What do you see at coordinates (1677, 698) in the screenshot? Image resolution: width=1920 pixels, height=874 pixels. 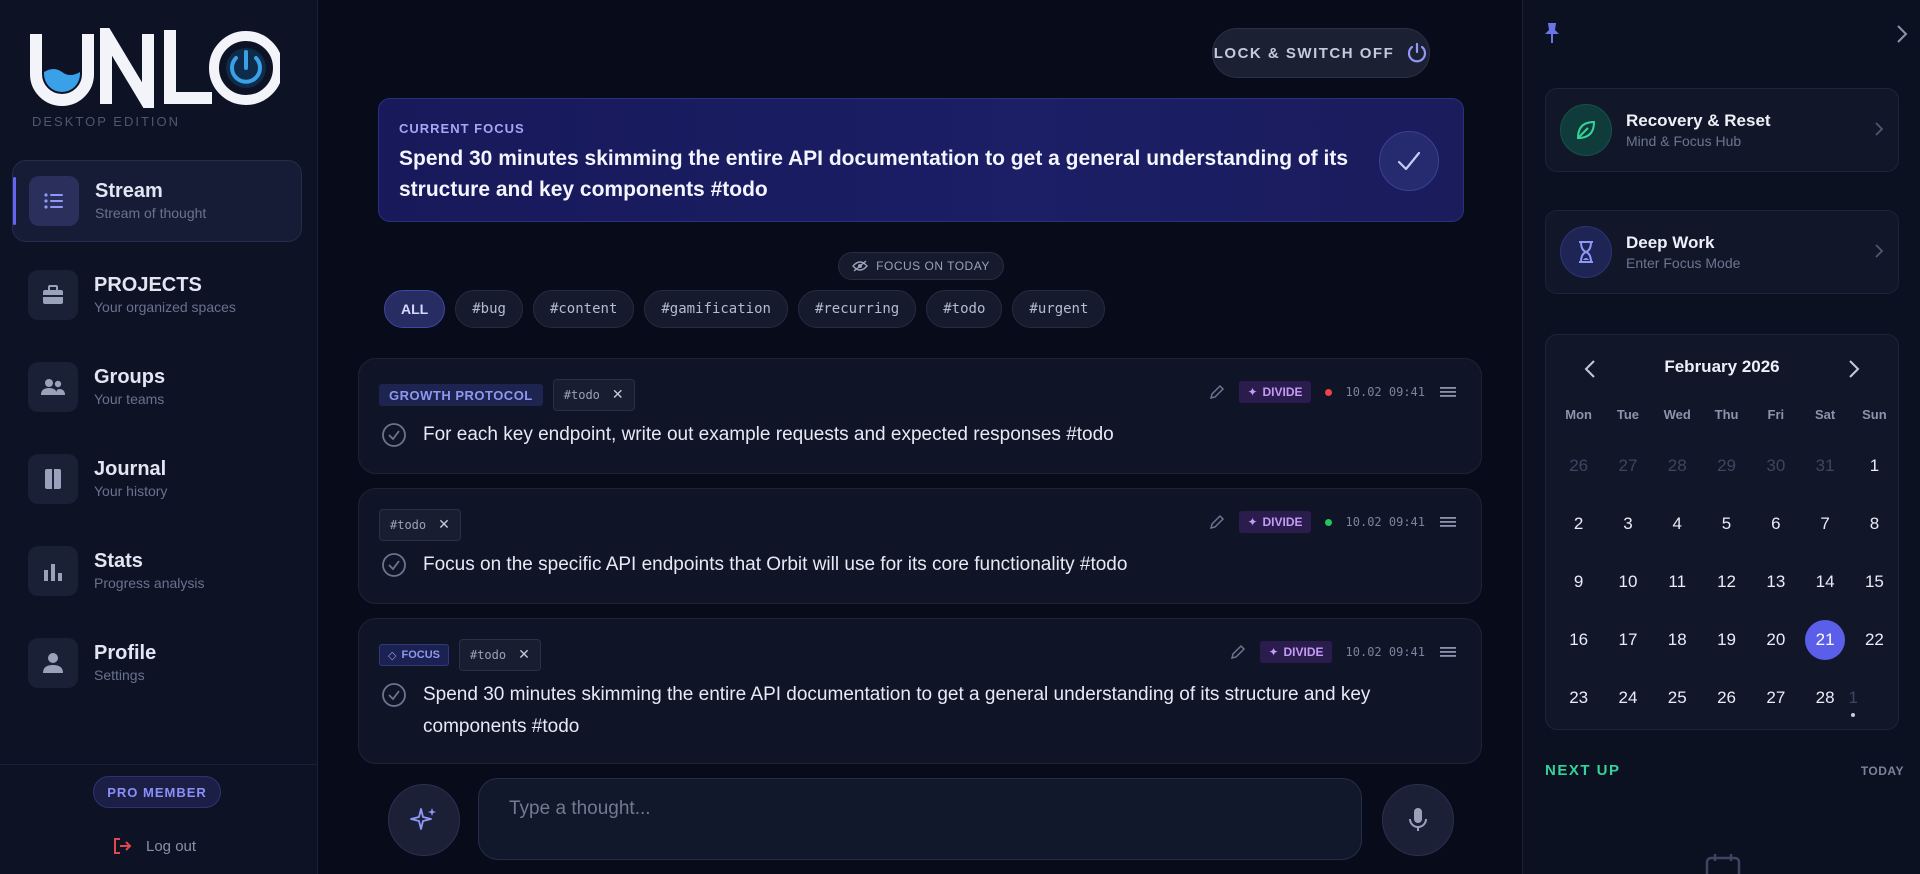 I see `calendar-day: 25` at bounding box center [1677, 698].